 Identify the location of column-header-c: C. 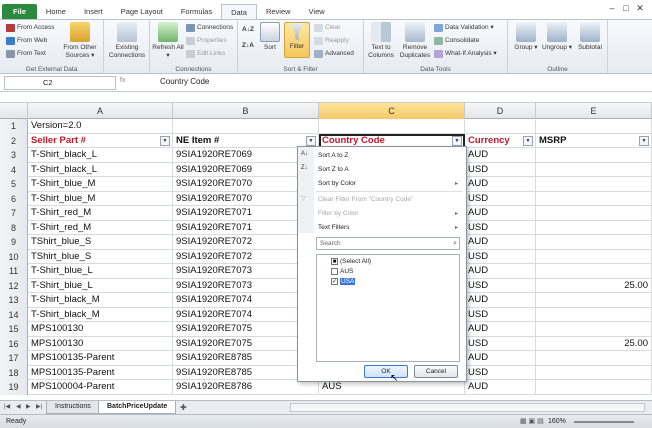
(392, 111).